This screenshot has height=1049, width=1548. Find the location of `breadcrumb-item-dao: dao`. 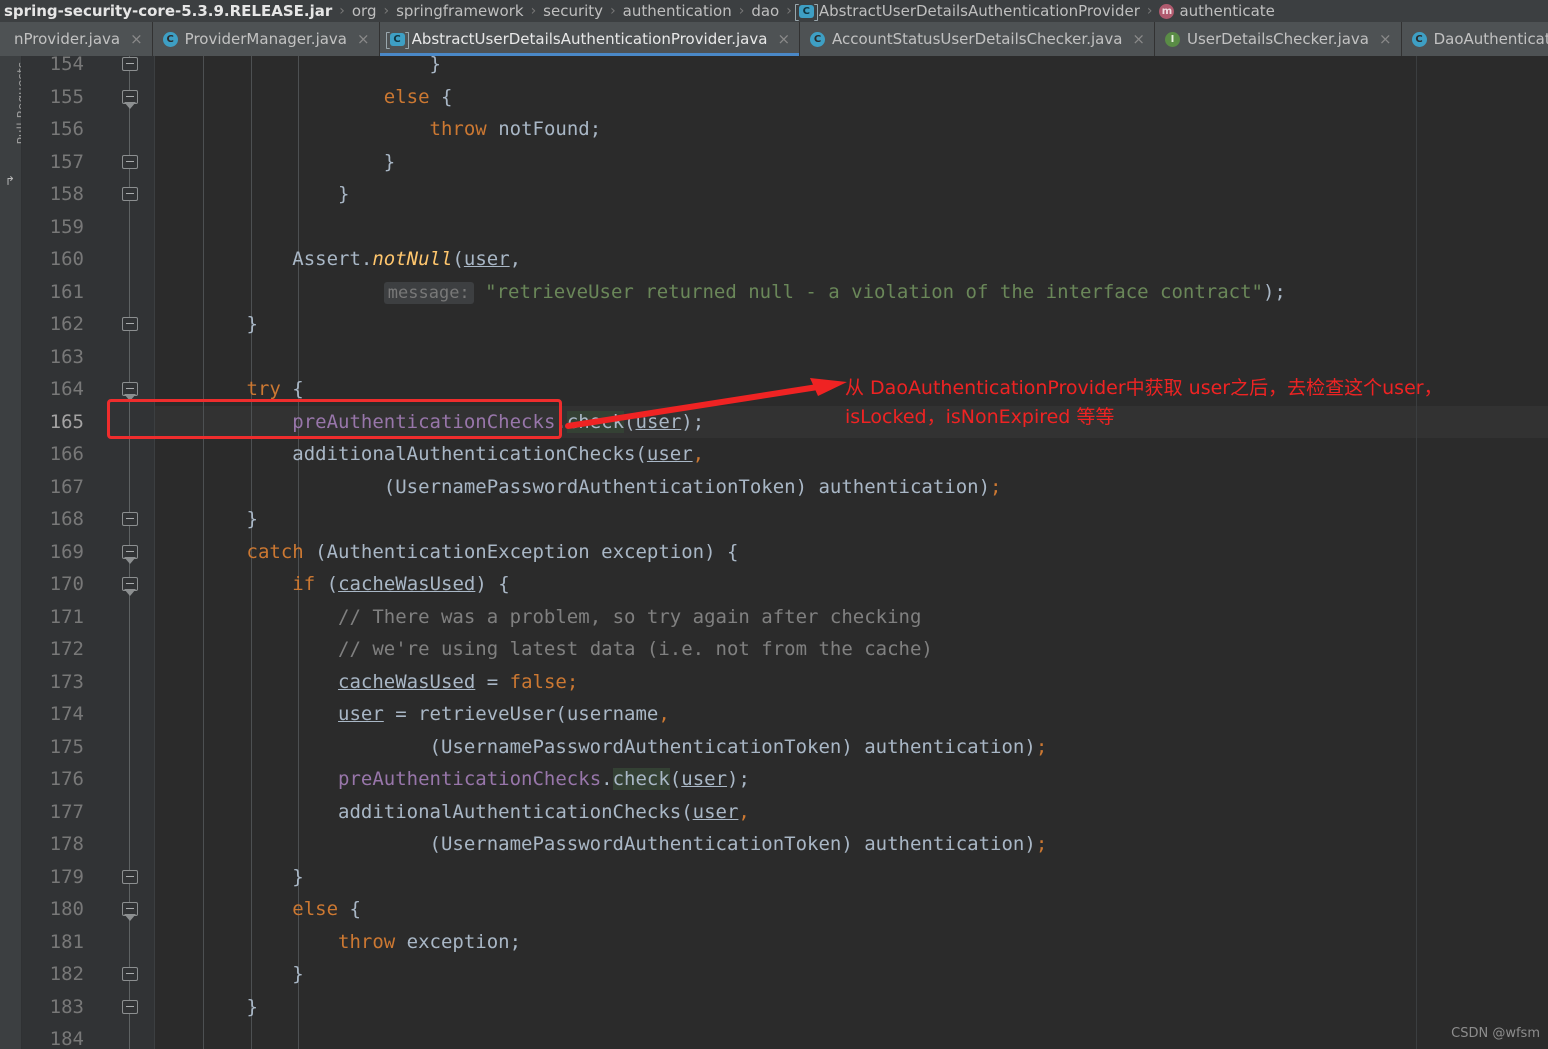

breadcrumb-item-dao: dao is located at coordinates (765, 11).